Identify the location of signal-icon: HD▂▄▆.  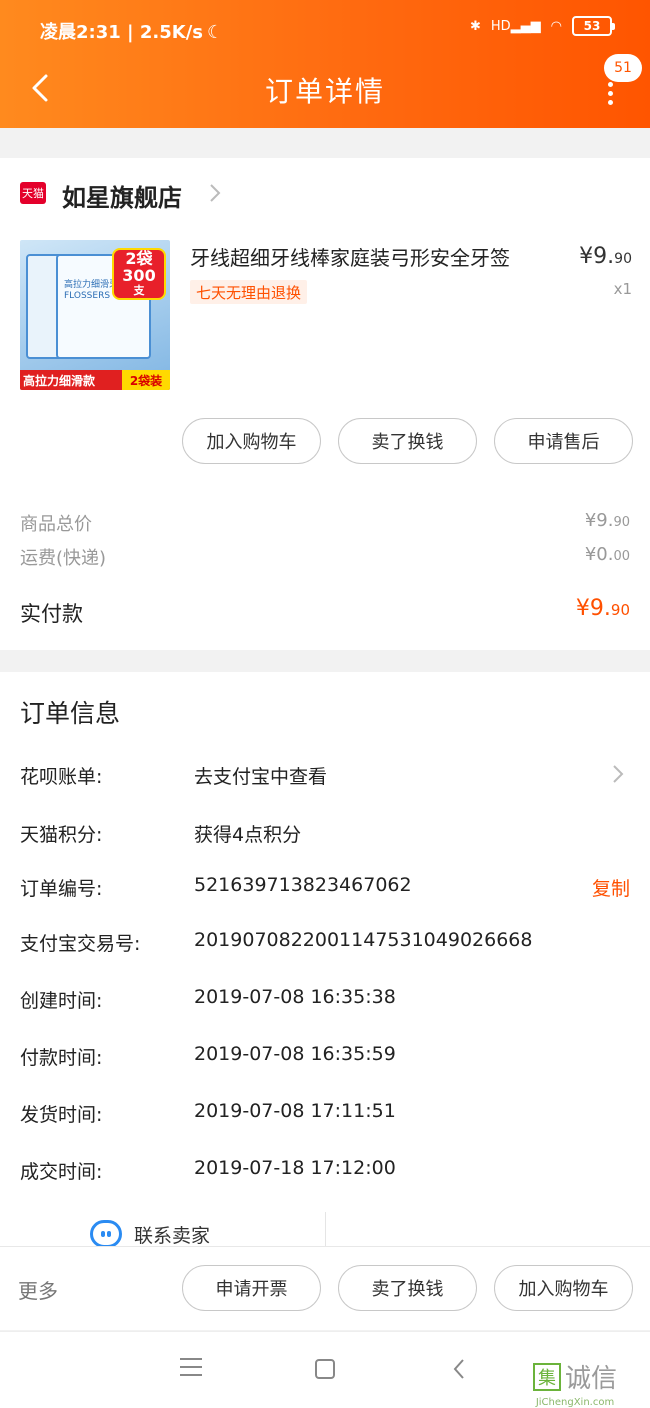
(515, 26).